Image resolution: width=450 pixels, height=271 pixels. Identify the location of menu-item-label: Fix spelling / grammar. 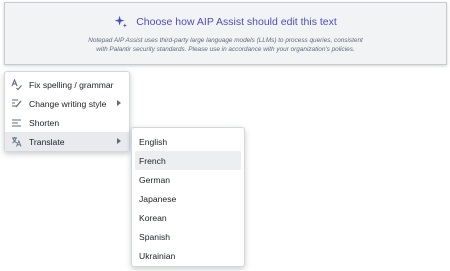
(71, 84).